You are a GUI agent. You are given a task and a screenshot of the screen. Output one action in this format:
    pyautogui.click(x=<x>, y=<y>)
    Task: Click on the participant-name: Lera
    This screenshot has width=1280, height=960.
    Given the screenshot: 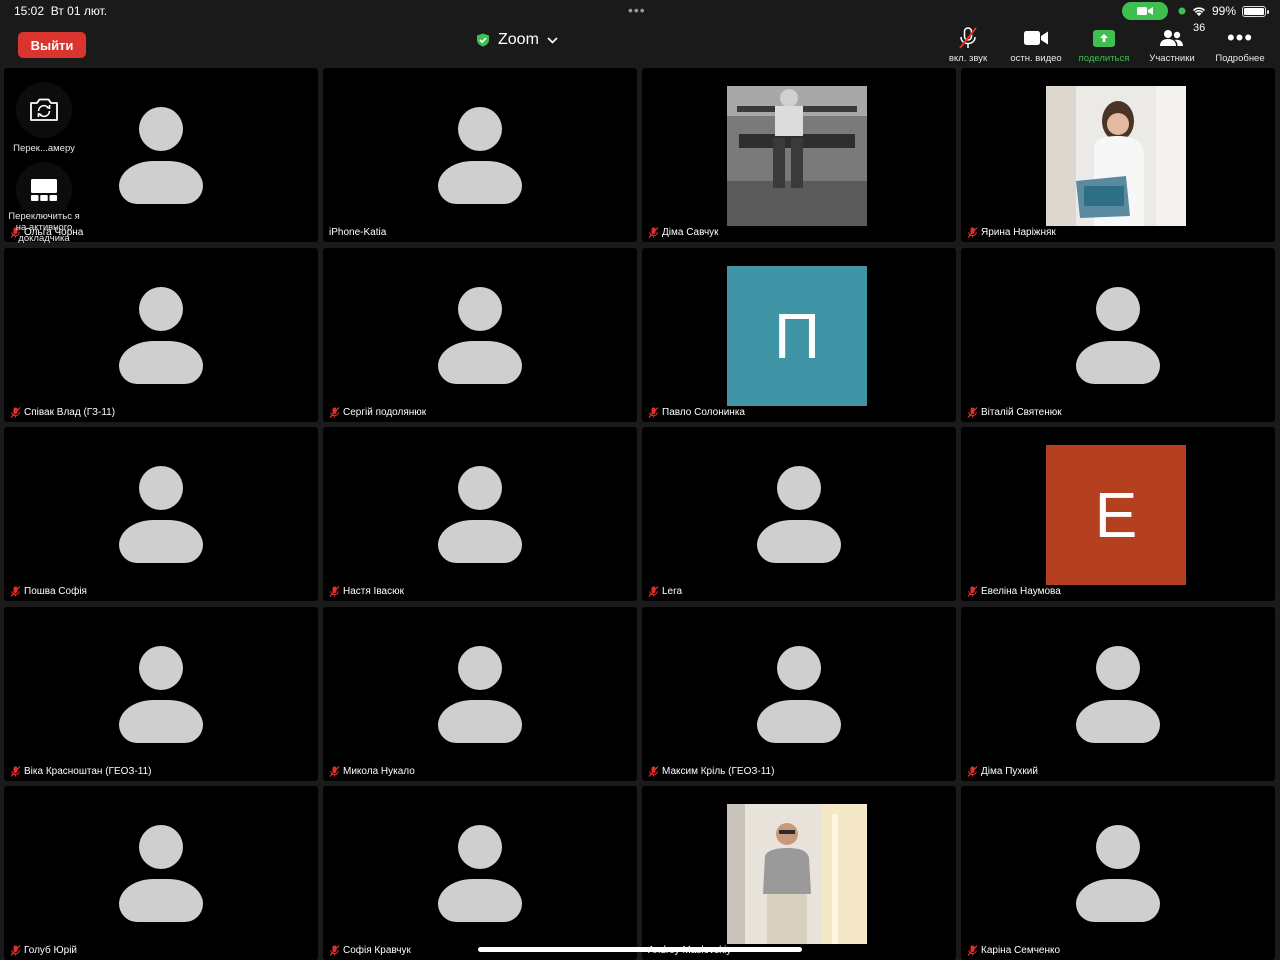 What is the action you would take?
    pyautogui.click(x=665, y=591)
    